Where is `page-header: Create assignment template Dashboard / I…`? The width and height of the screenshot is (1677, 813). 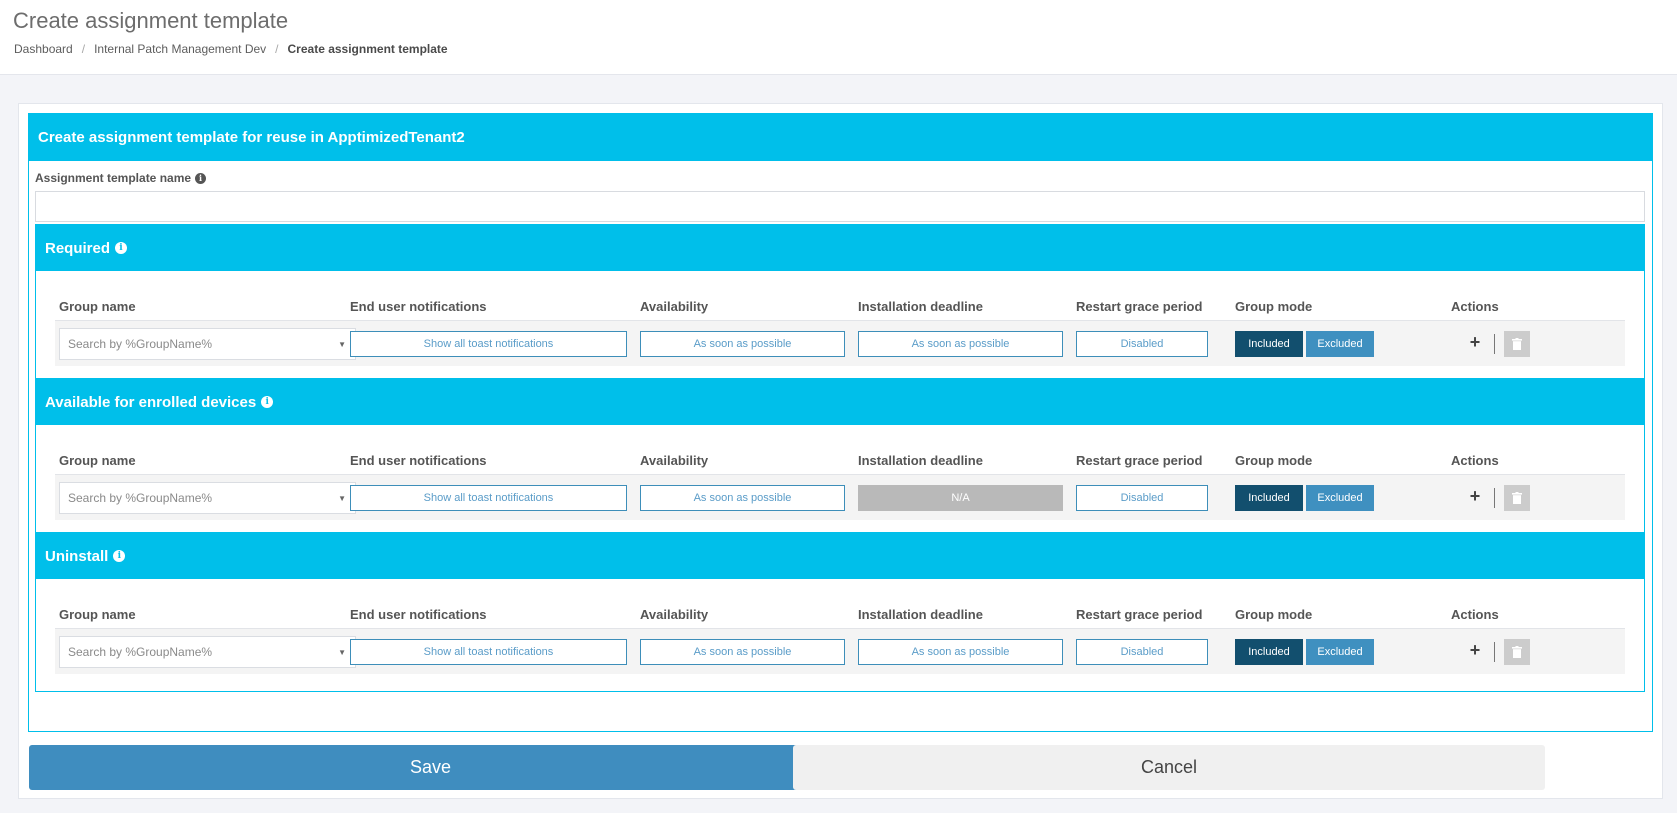
page-header: Create assignment template Dashboard / I… is located at coordinates (838, 37).